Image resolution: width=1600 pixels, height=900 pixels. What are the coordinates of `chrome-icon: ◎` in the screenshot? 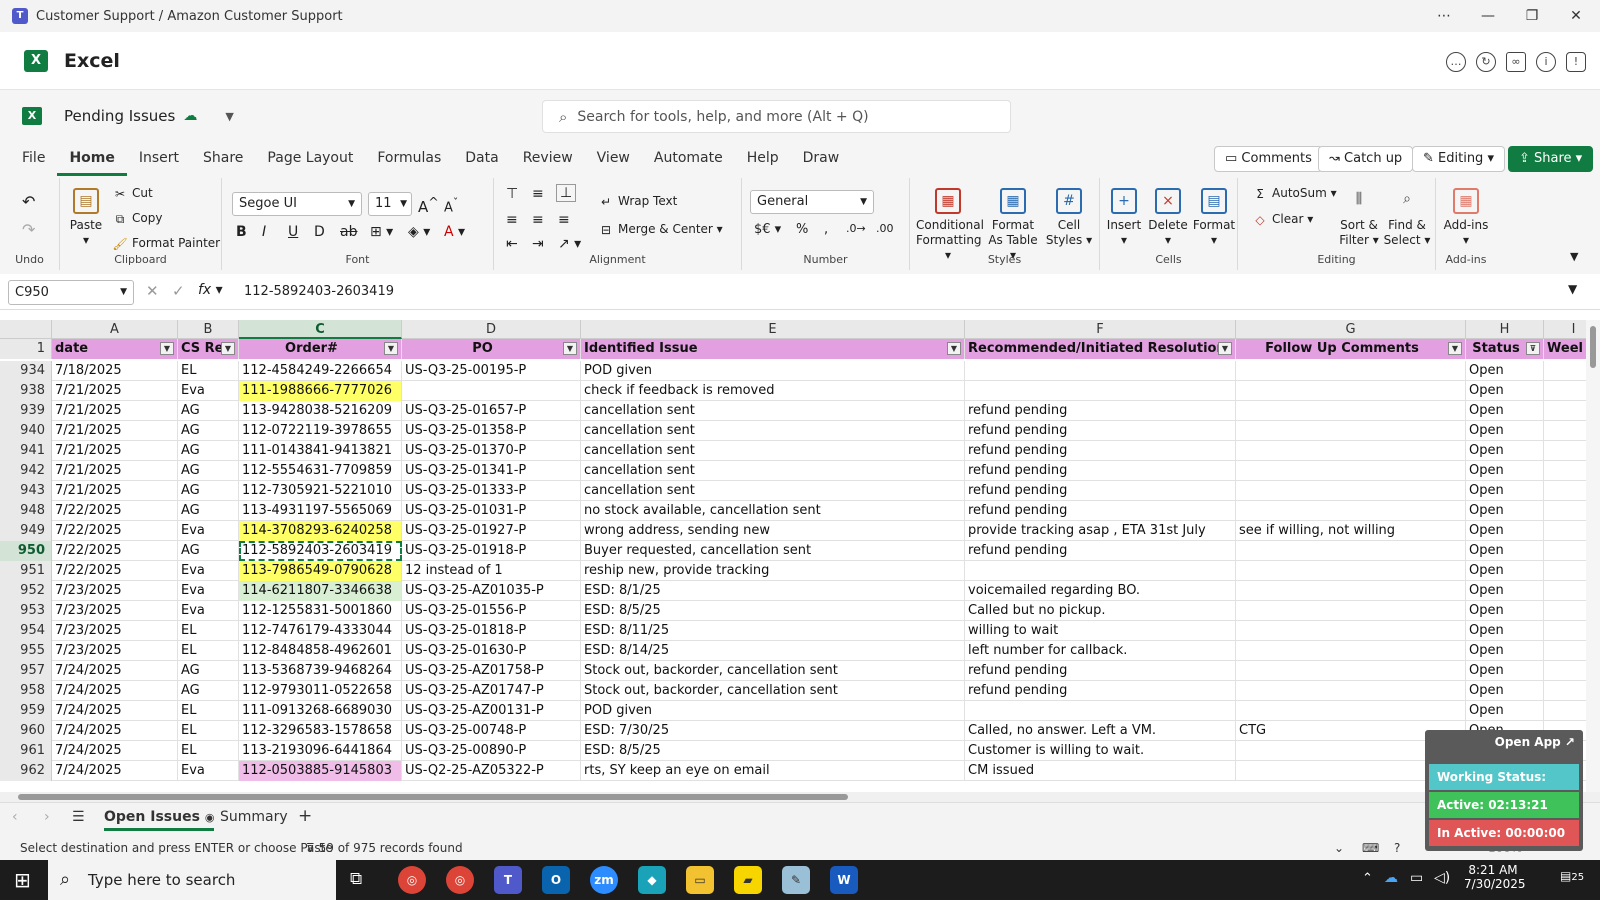 It's located at (412, 880).